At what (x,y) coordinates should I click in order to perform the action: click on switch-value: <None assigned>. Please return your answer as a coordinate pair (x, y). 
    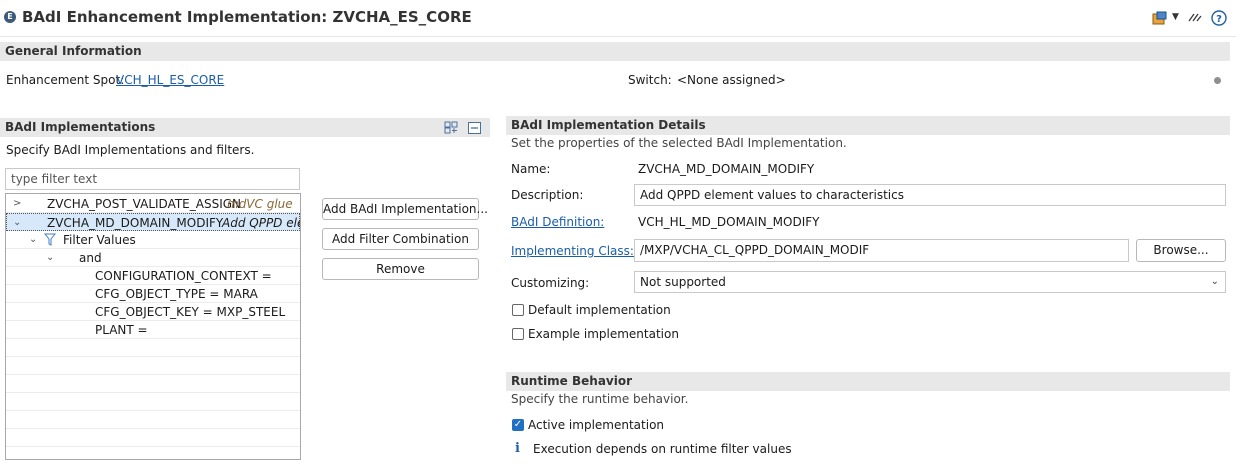
    Looking at the image, I should click on (731, 80).